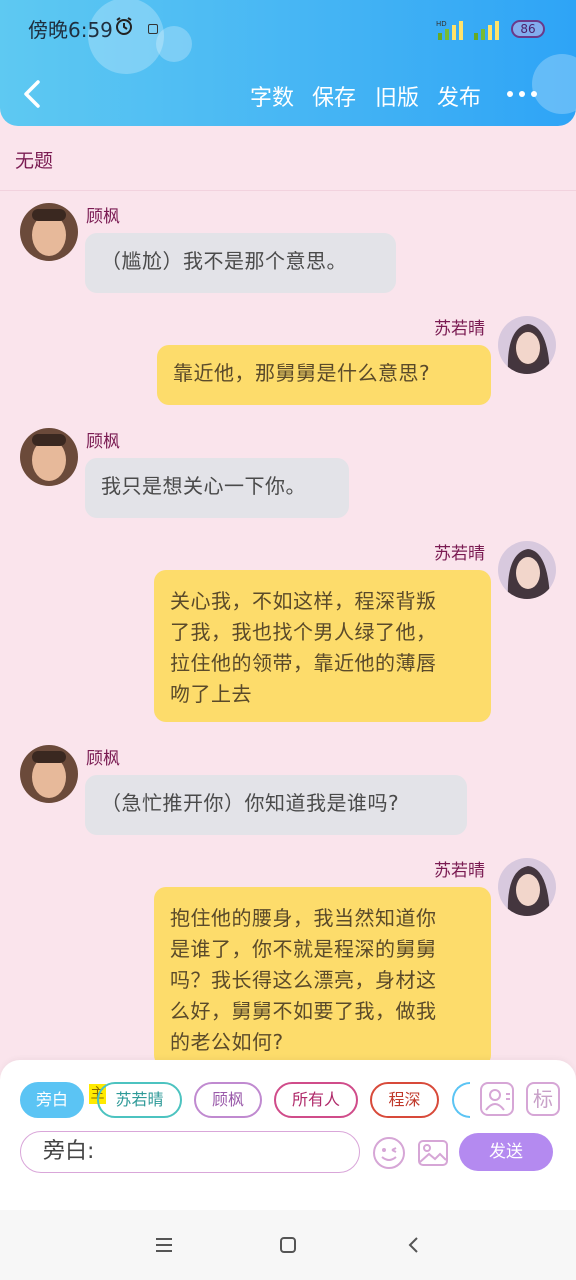 This screenshot has width=576, height=1280. I want to click on role-chip-narrator: 旁白, so click(52, 1100).